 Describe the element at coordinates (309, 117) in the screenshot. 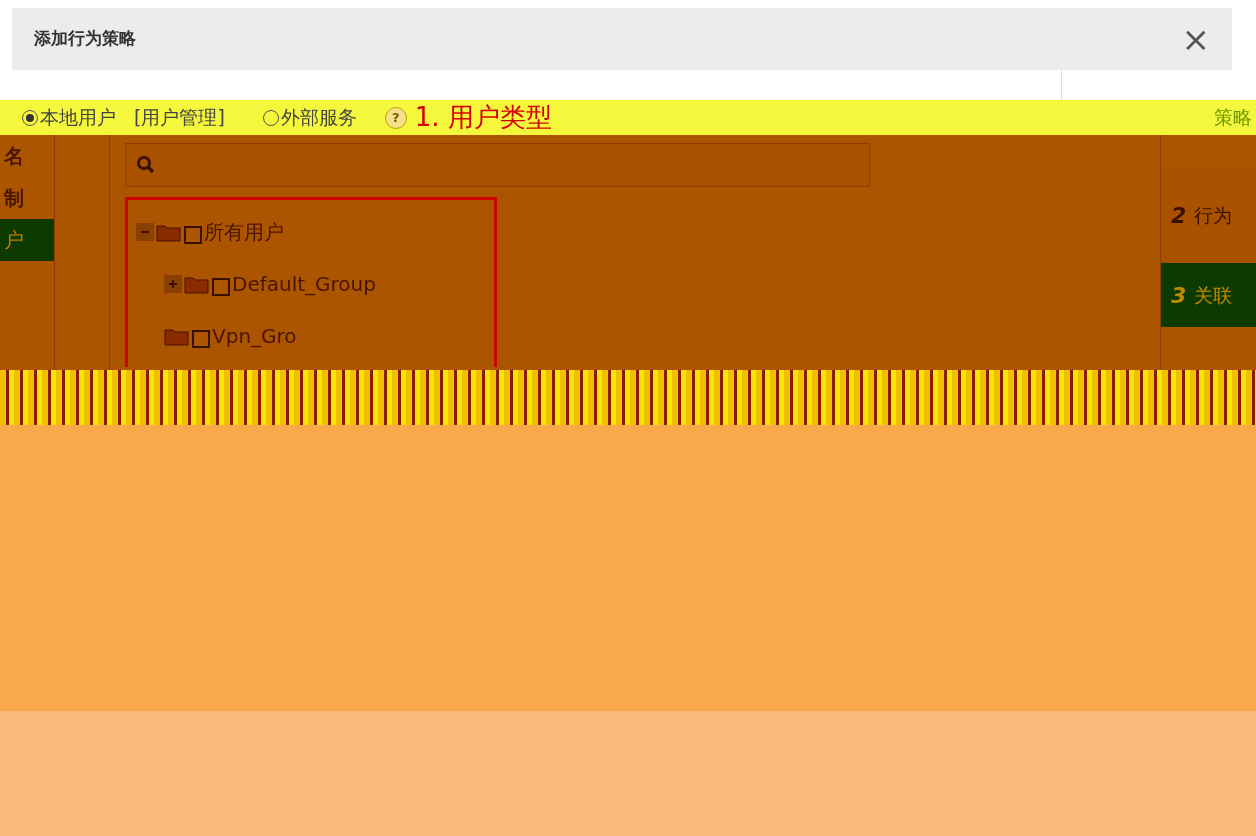

I see `radio-option: 外部服务` at that location.